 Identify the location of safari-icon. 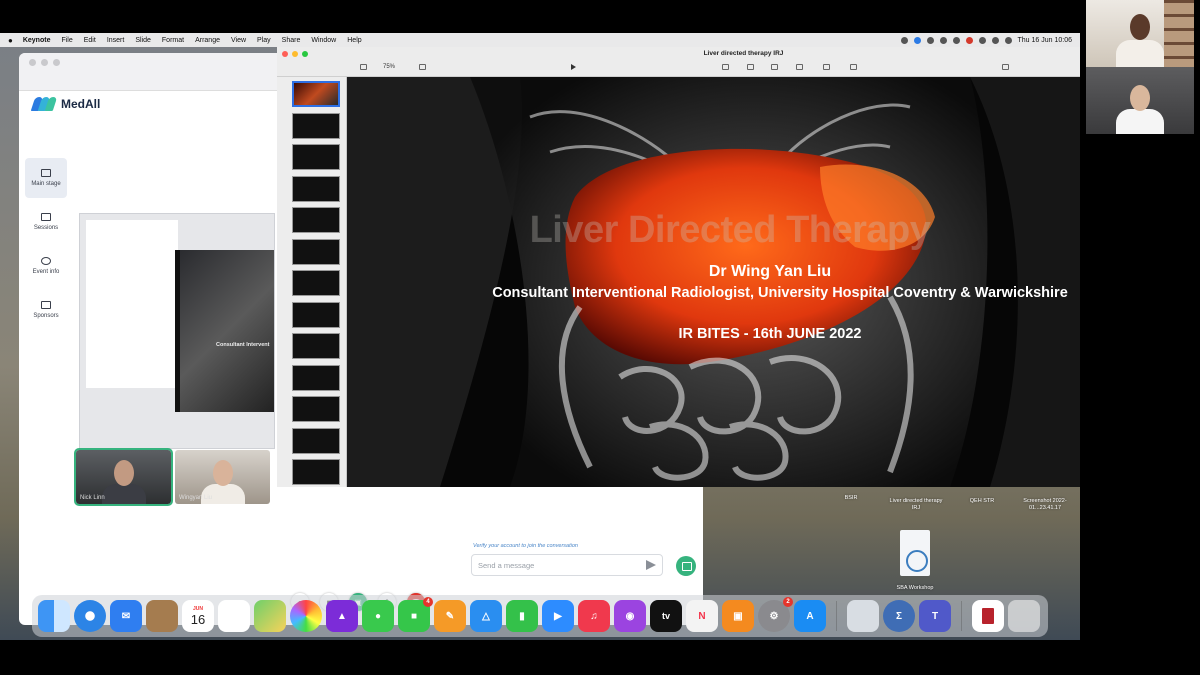
(90, 616).